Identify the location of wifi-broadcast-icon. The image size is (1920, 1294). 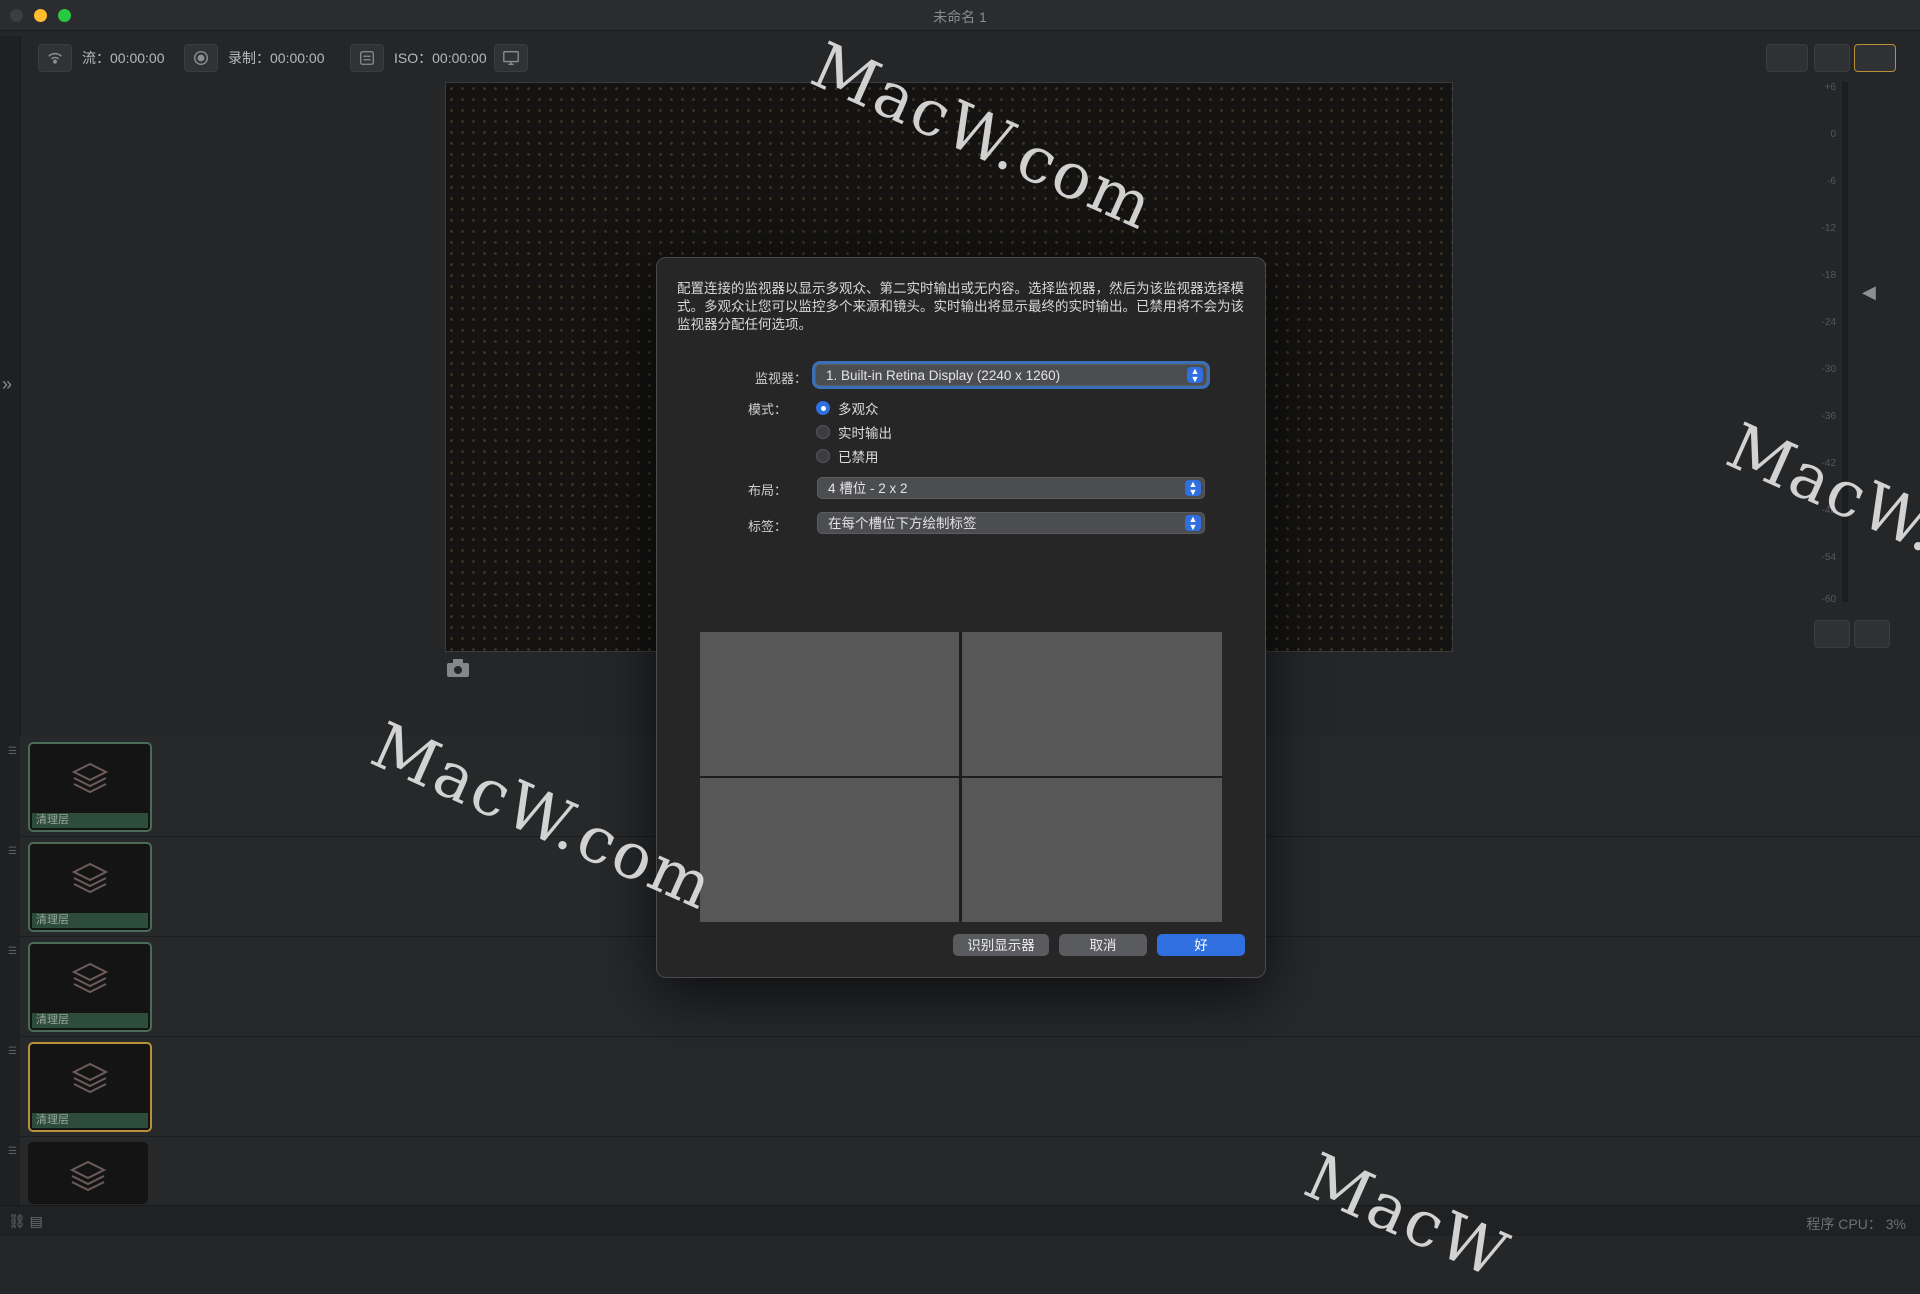
(55, 58).